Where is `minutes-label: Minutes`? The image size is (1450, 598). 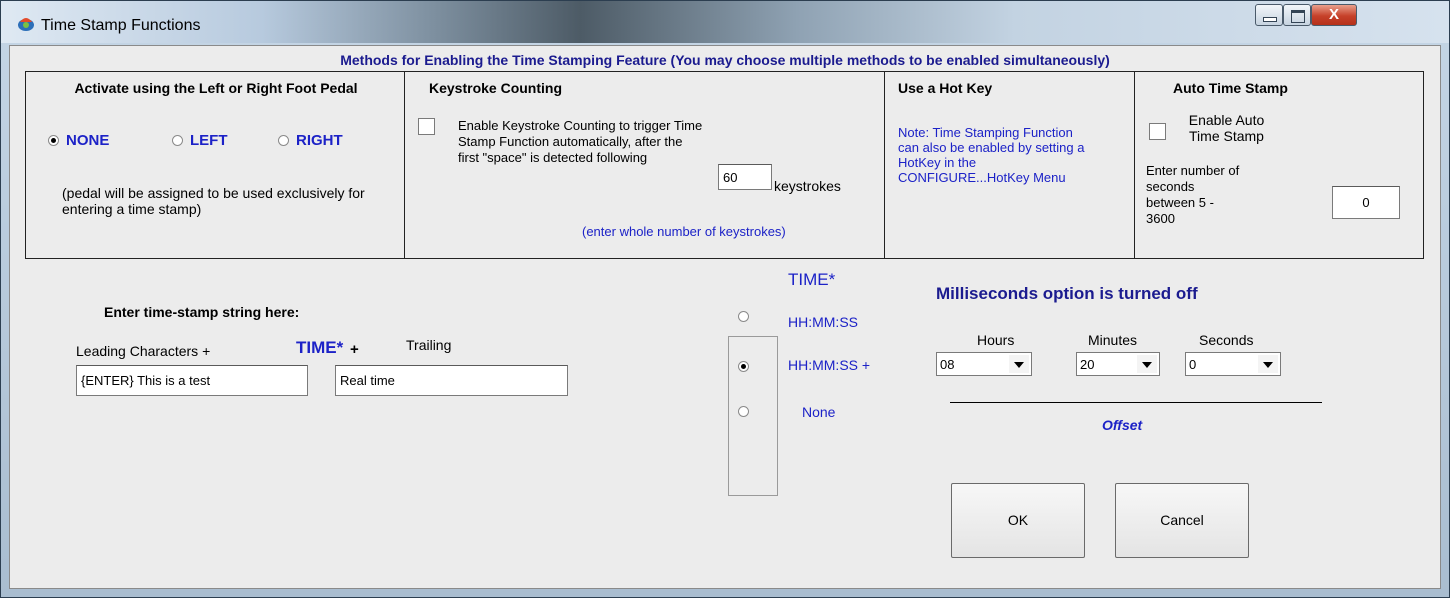
minutes-label: Minutes is located at coordinates (1113, 340).